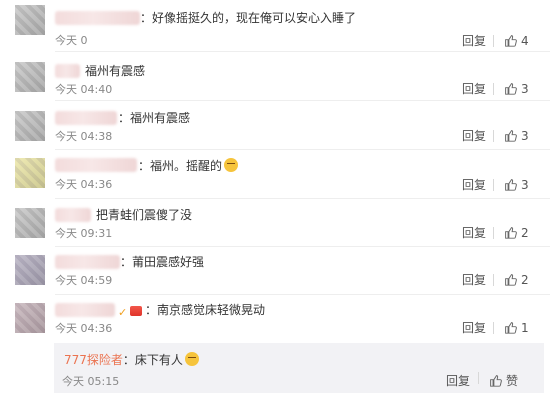 The height and width of the screenshot is (402, 550). I want to click on user-badges: ✓, so click(129, 311).